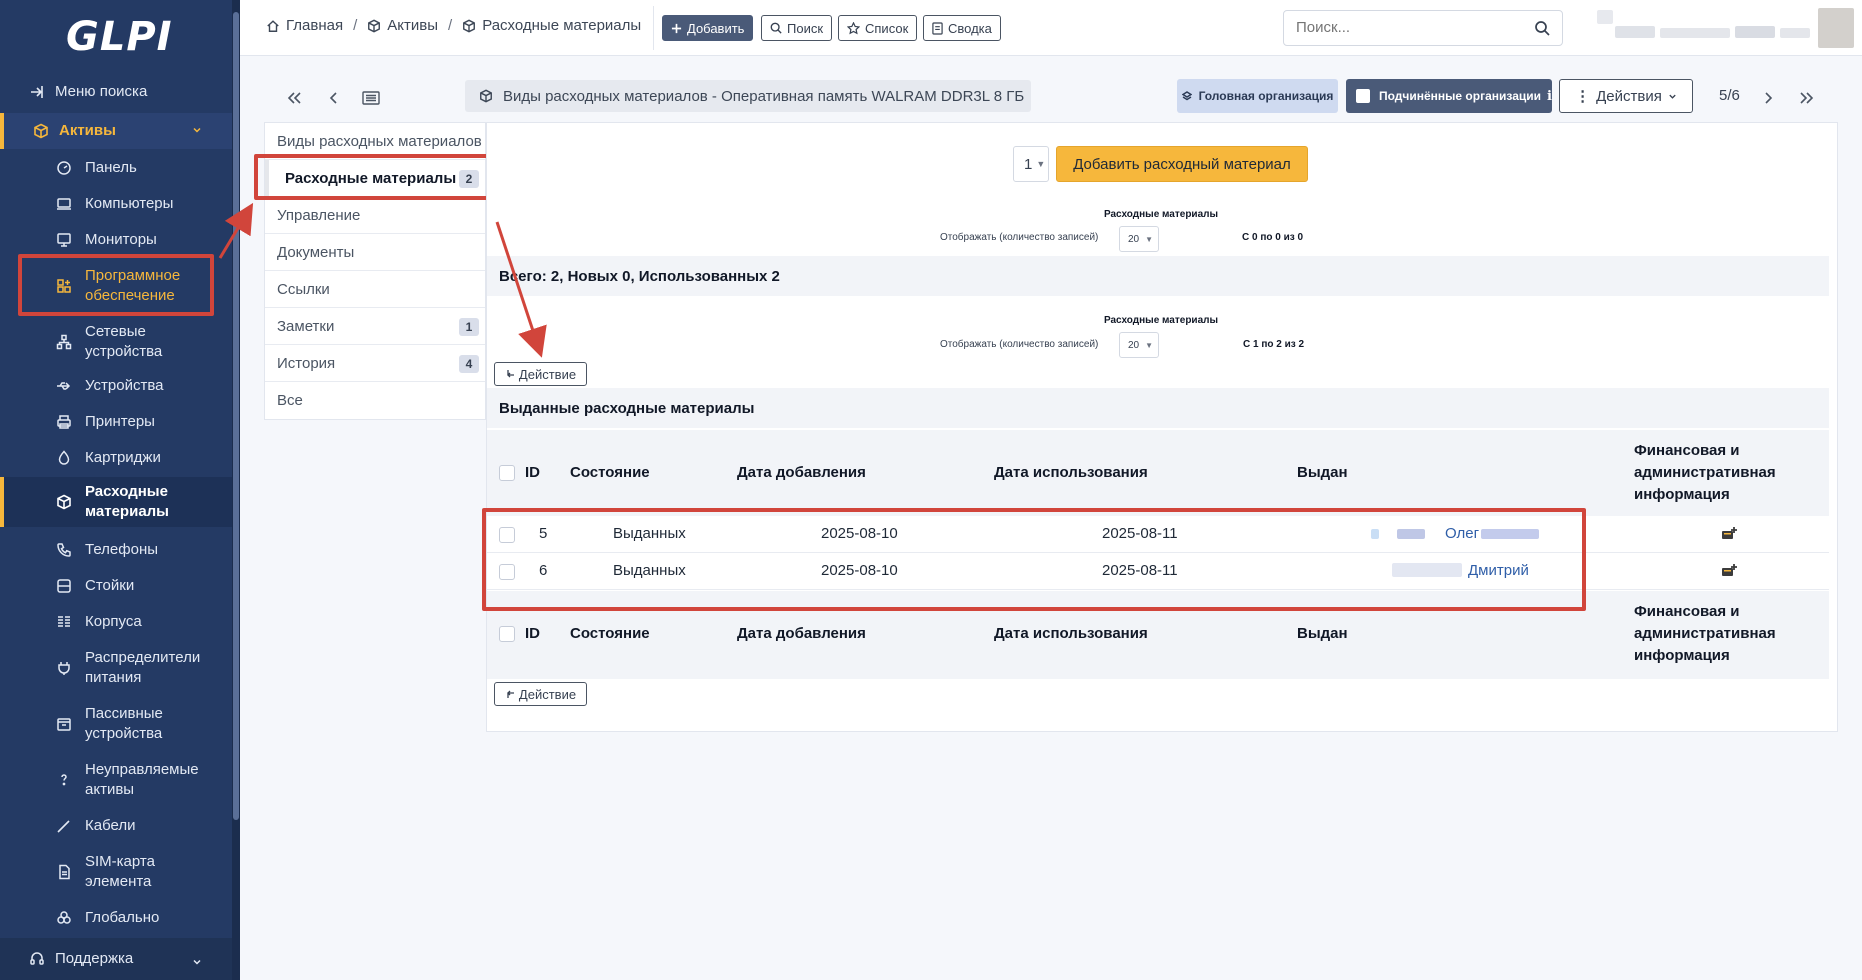 This screenshot has width=1862, height=980. I want to click on section-title: Выданные расходные материалы, so click(1158, 408).